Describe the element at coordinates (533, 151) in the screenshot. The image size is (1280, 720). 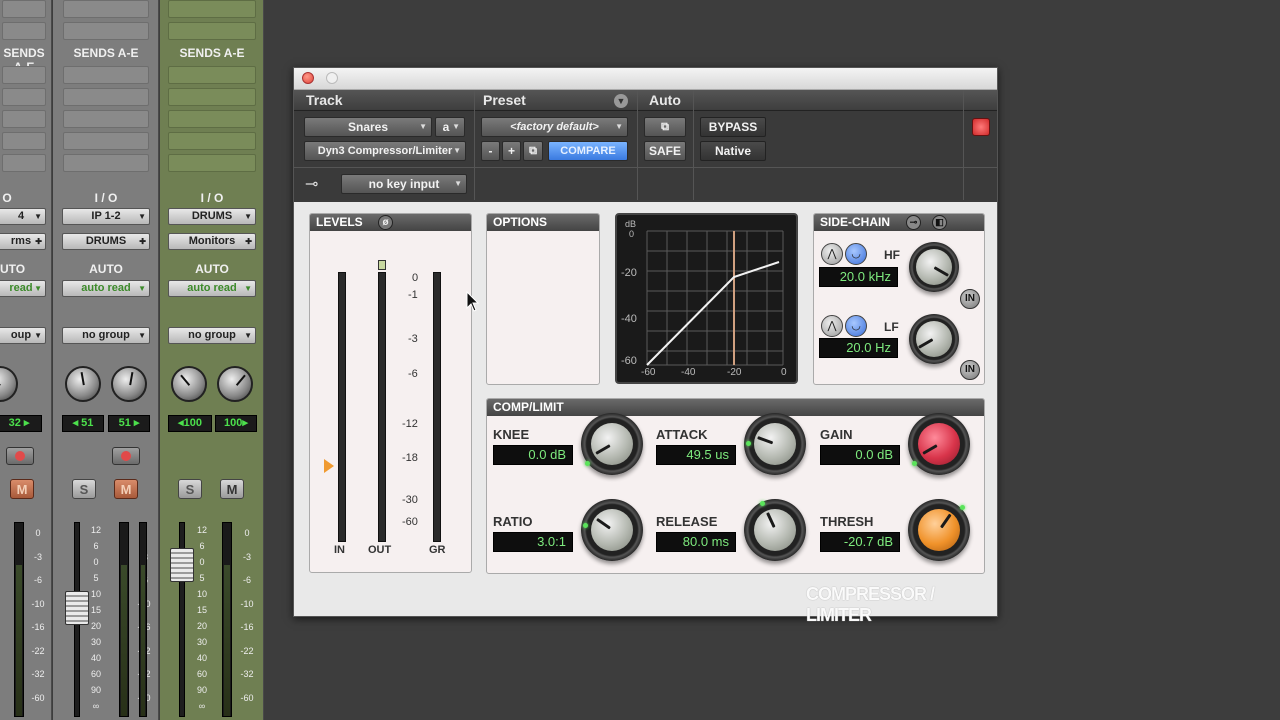
I see `copy-settings-icon: ⧉` at that location.